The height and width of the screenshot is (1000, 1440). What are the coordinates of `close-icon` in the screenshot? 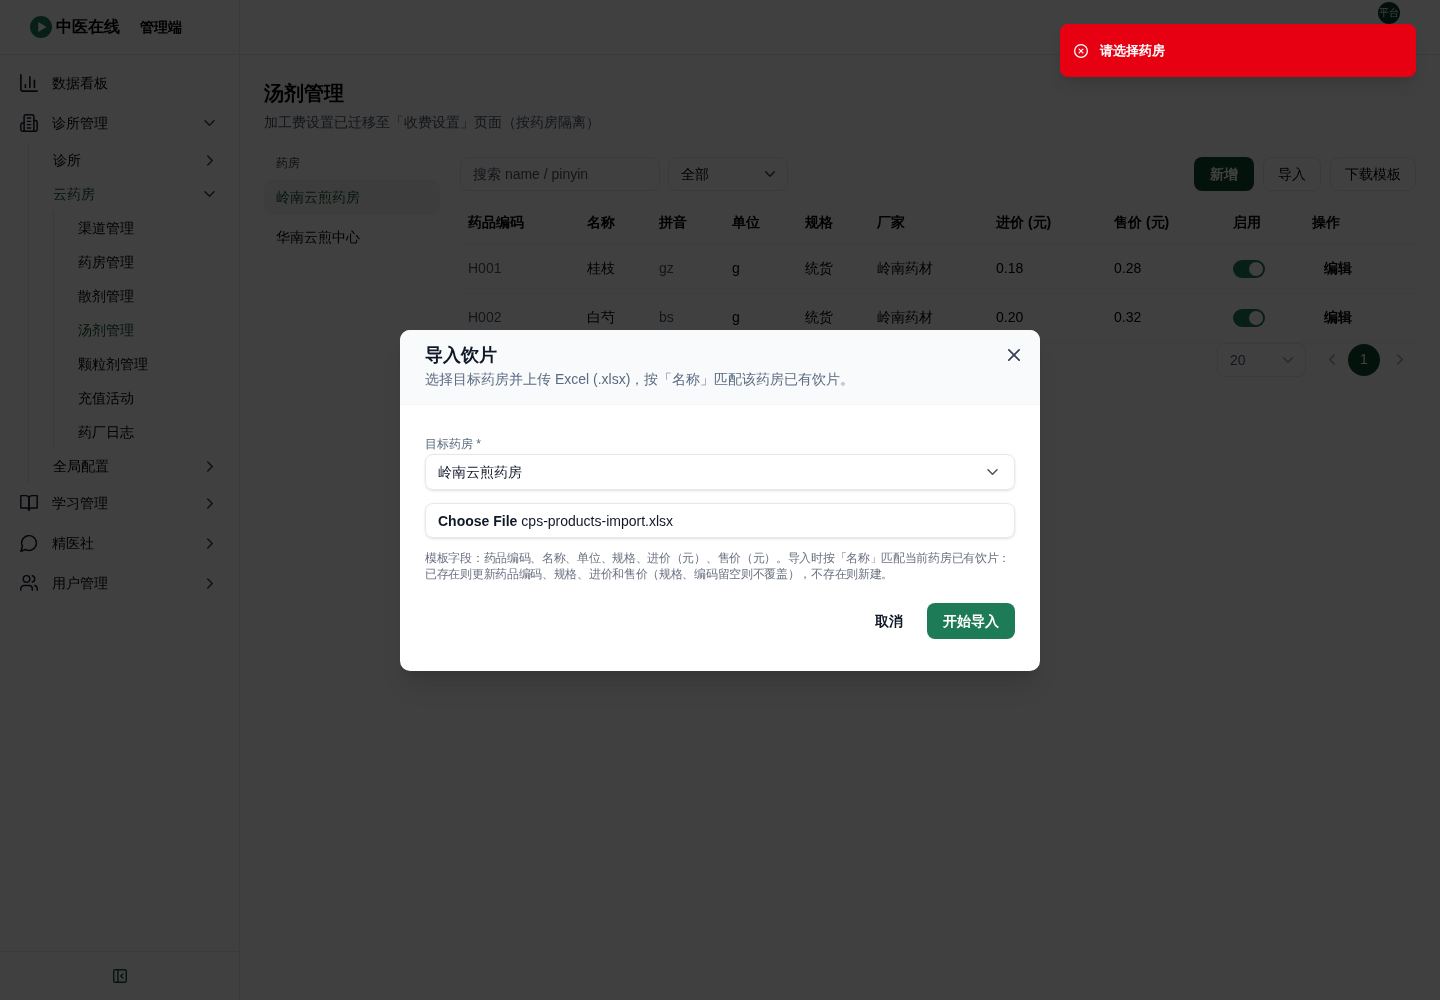 It's located at (1014, 355).